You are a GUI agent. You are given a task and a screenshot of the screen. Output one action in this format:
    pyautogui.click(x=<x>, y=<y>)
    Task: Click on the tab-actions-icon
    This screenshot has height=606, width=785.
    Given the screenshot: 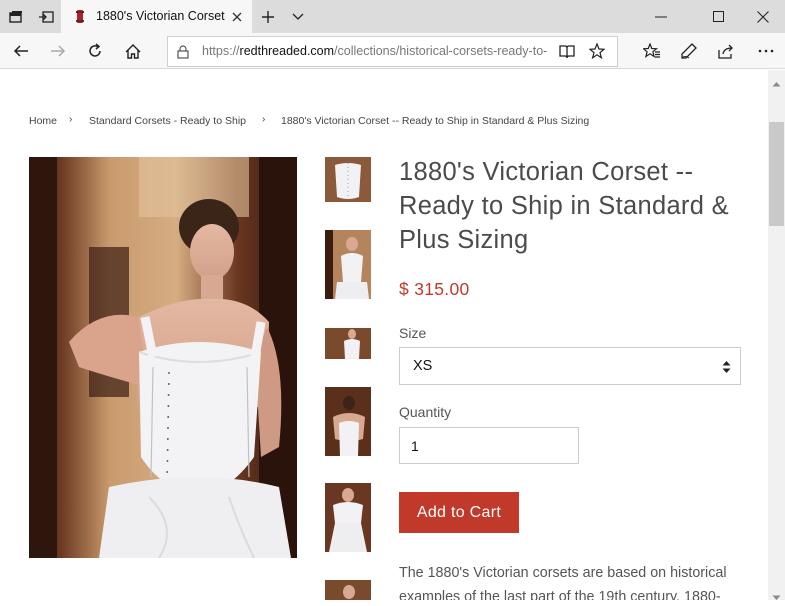 What is the action you would take?
    pyautogui.click(x=16, y=16)
    